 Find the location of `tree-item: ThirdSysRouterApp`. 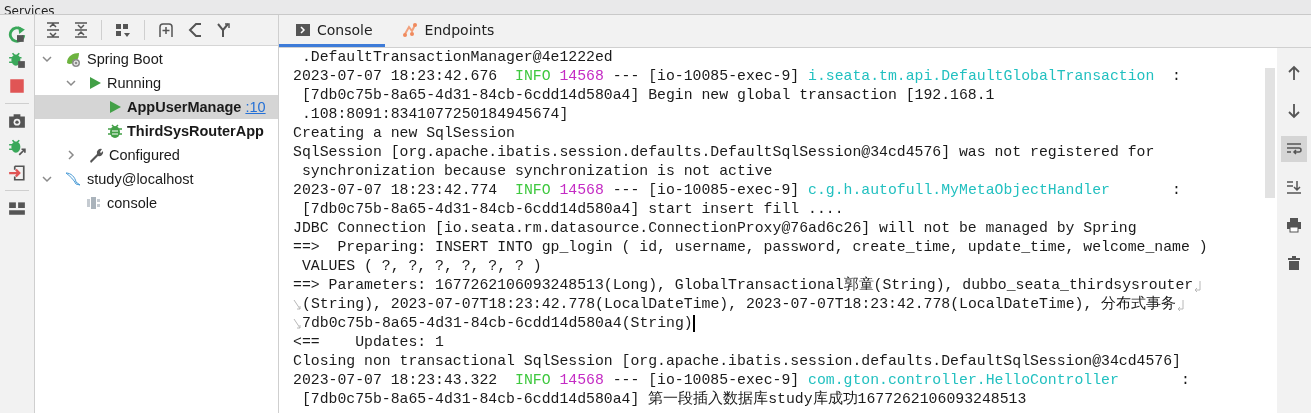

tree-item: ThirdSysRouterApp is located at coordinates (156, 131).